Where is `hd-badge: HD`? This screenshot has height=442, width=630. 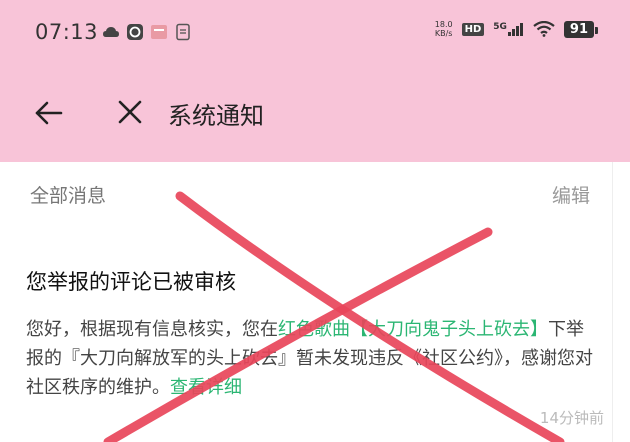
hd-badge: HD is located at coordinates (473, 29).